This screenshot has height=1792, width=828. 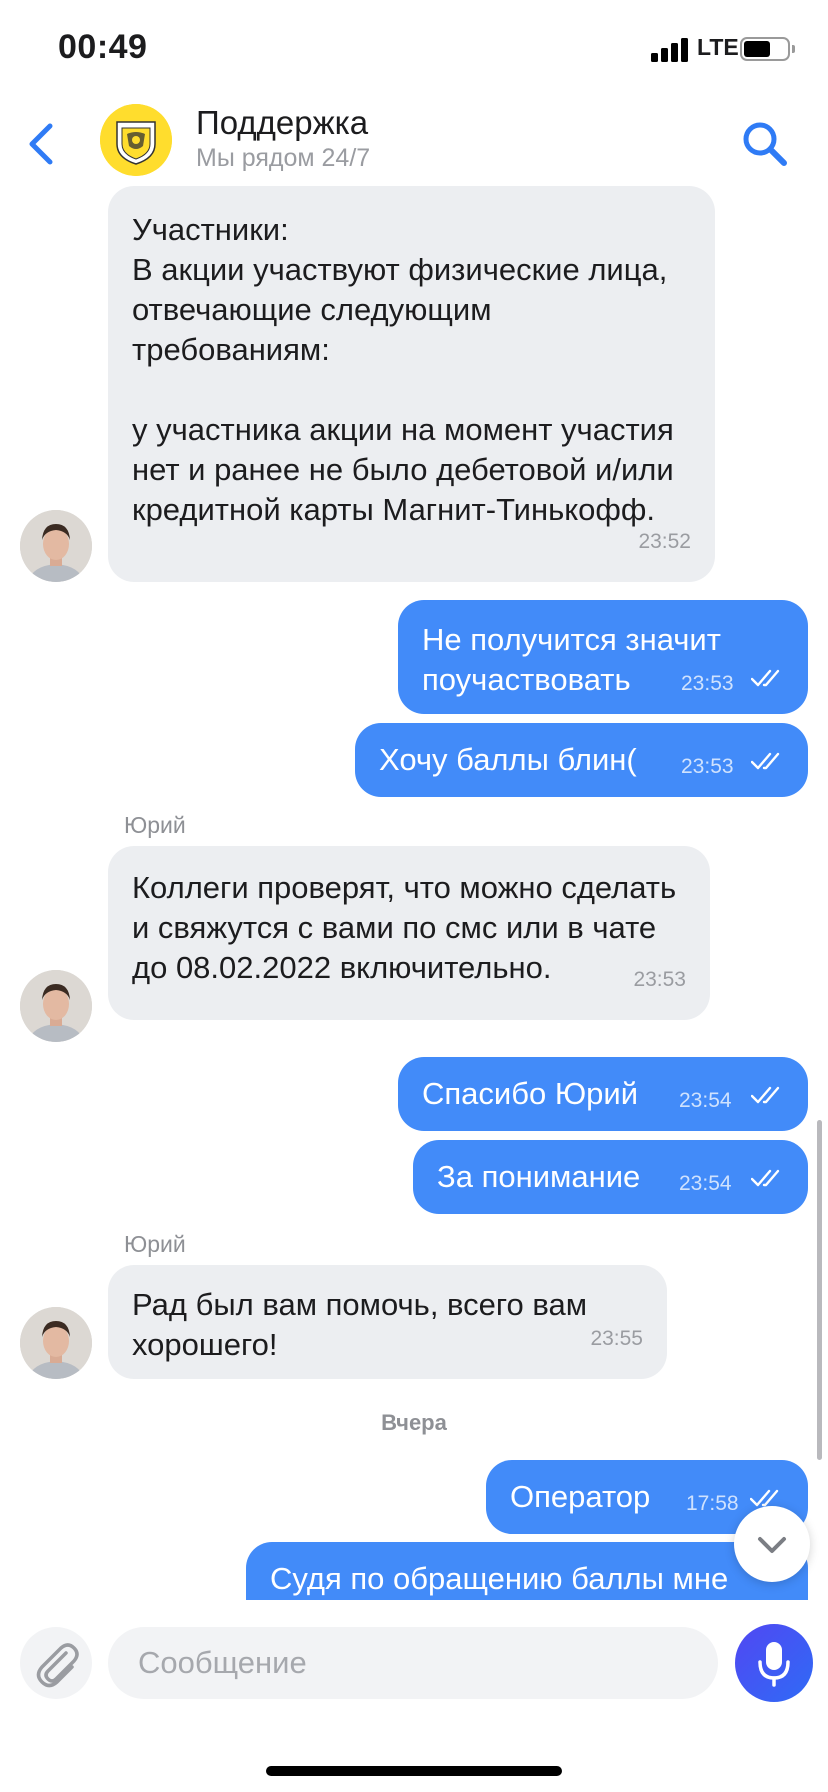 What do you see at coordinates (757, 49) in the screenshot?
I see `battery-level` at bounding box center [757, 49].